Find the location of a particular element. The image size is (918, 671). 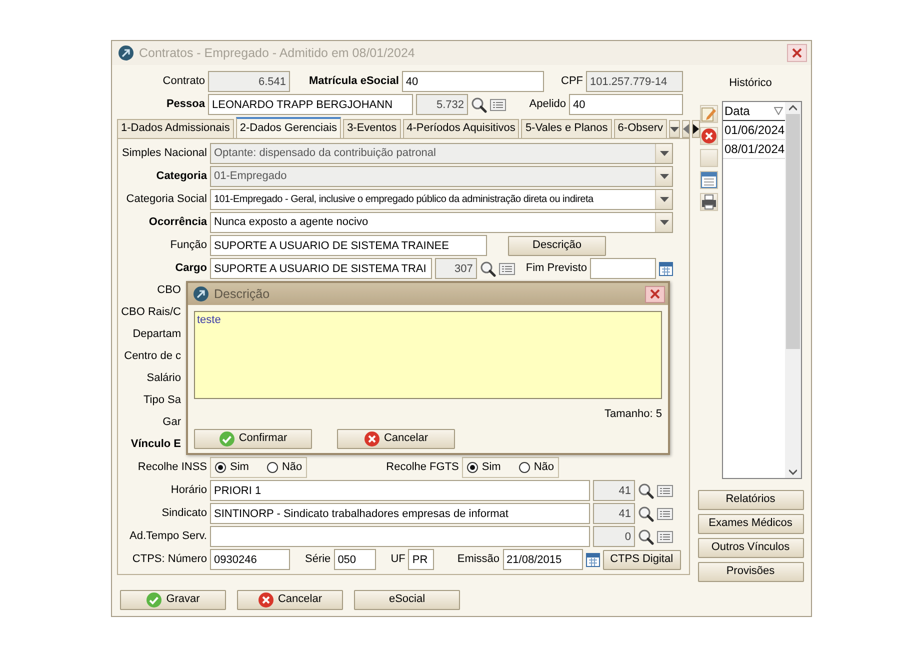

field-label: CTPS: Número is located at coordinates (169, 559).